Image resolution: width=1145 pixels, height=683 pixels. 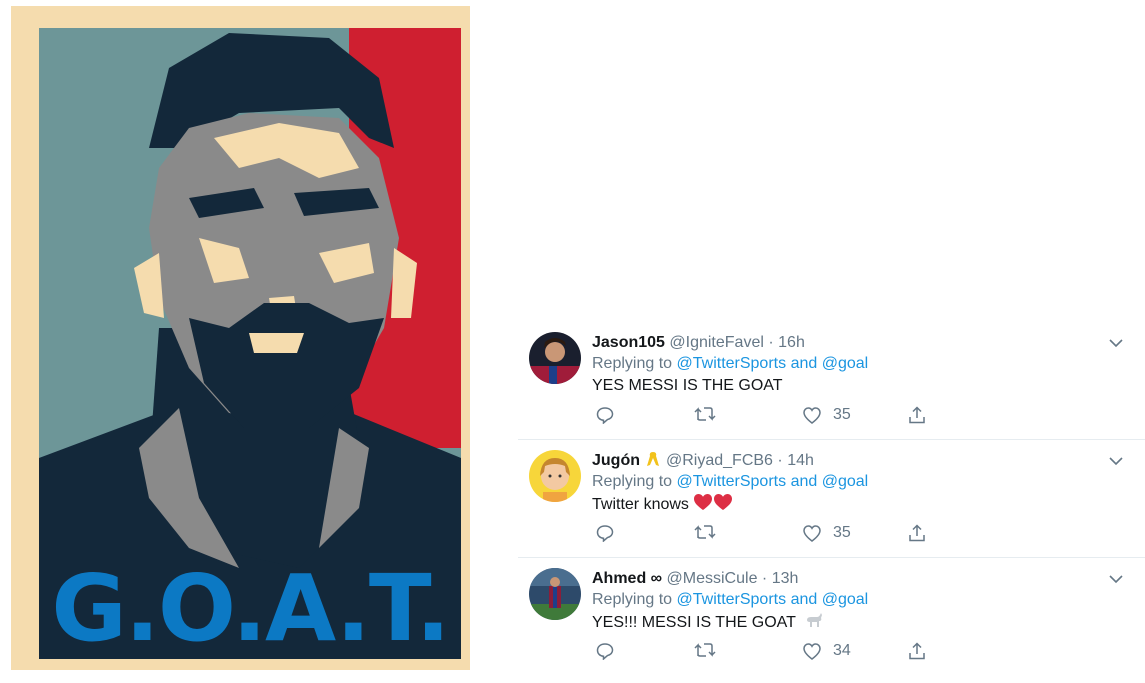 What do you see at coordinates (713, 502) in the screenshot?
I see `red-hearts-emoji-icon` at bounding box center [713, 502].